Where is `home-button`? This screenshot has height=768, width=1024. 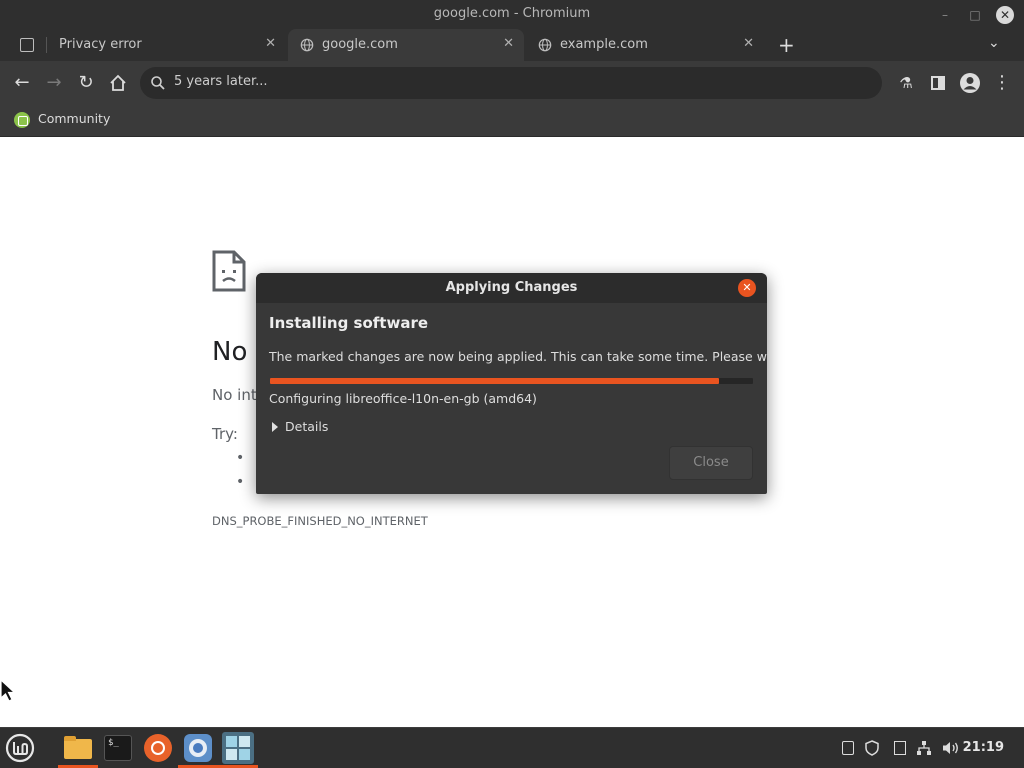
home-button is located at coordinates (118, 83).